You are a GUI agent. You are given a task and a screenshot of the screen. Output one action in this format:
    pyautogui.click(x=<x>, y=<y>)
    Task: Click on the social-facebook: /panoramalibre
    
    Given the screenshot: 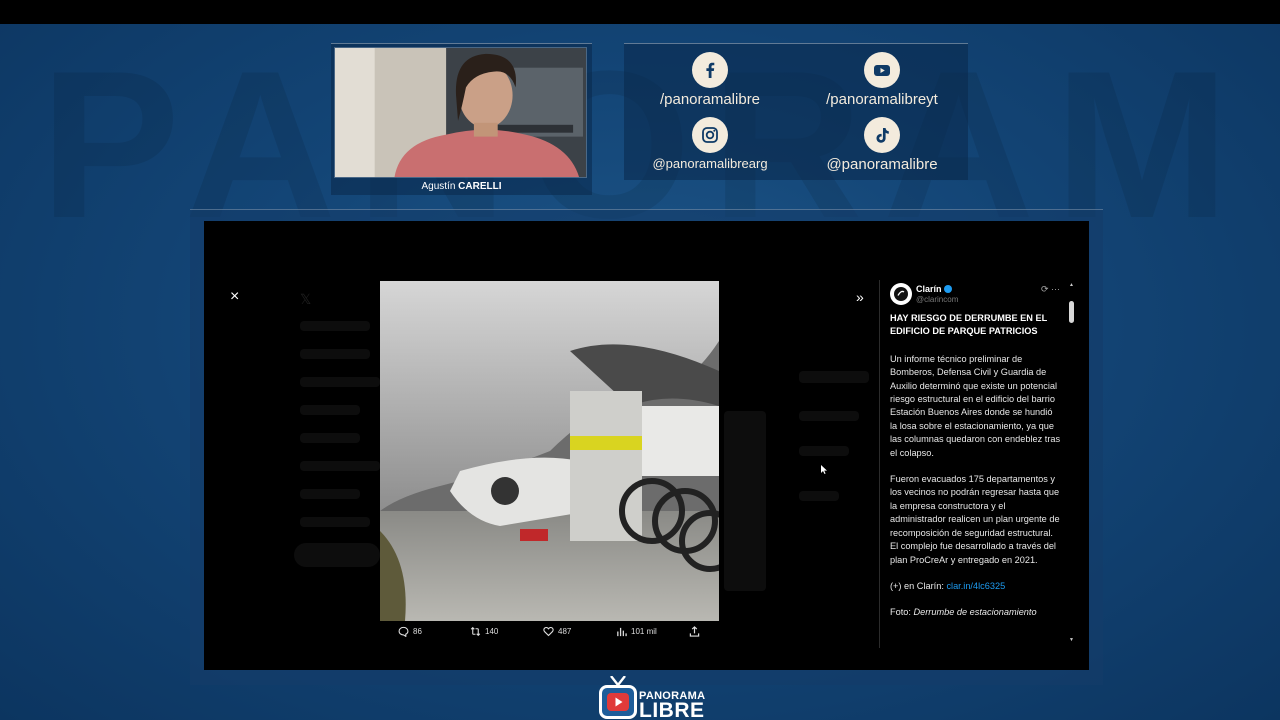 What is the action you would take?
    pyautogui.click(x=710, y=80)
    